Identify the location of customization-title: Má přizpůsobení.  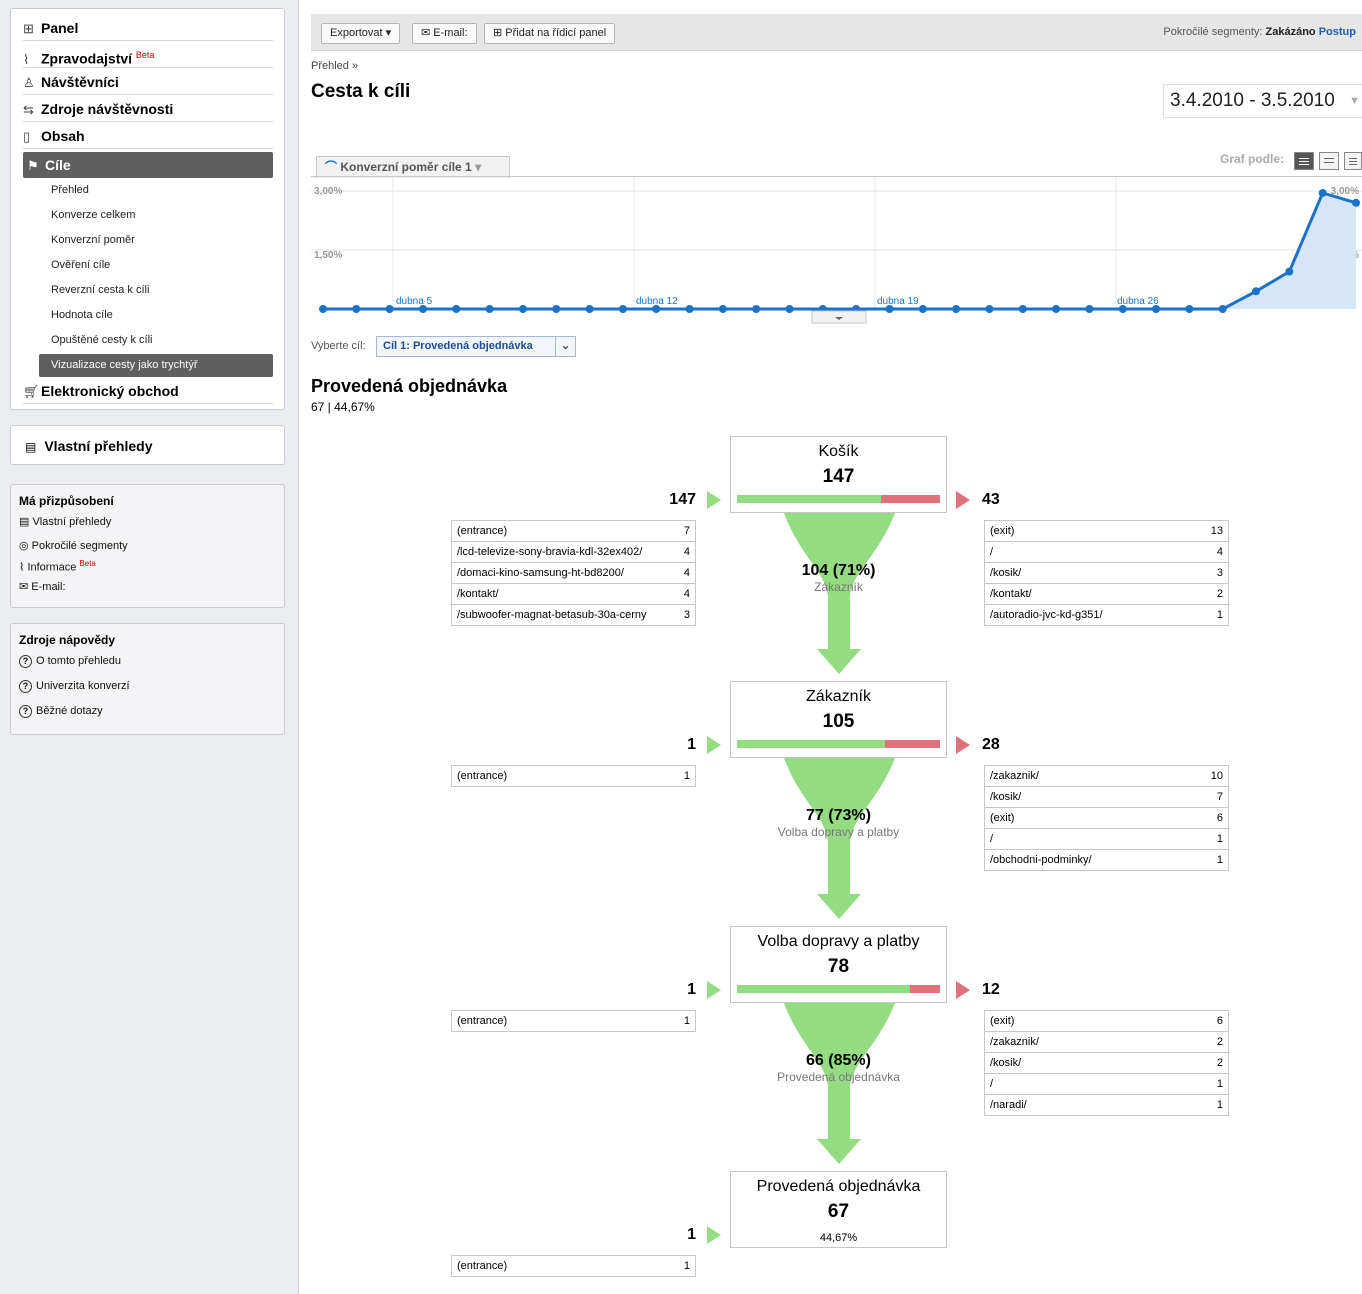
(66, 501).